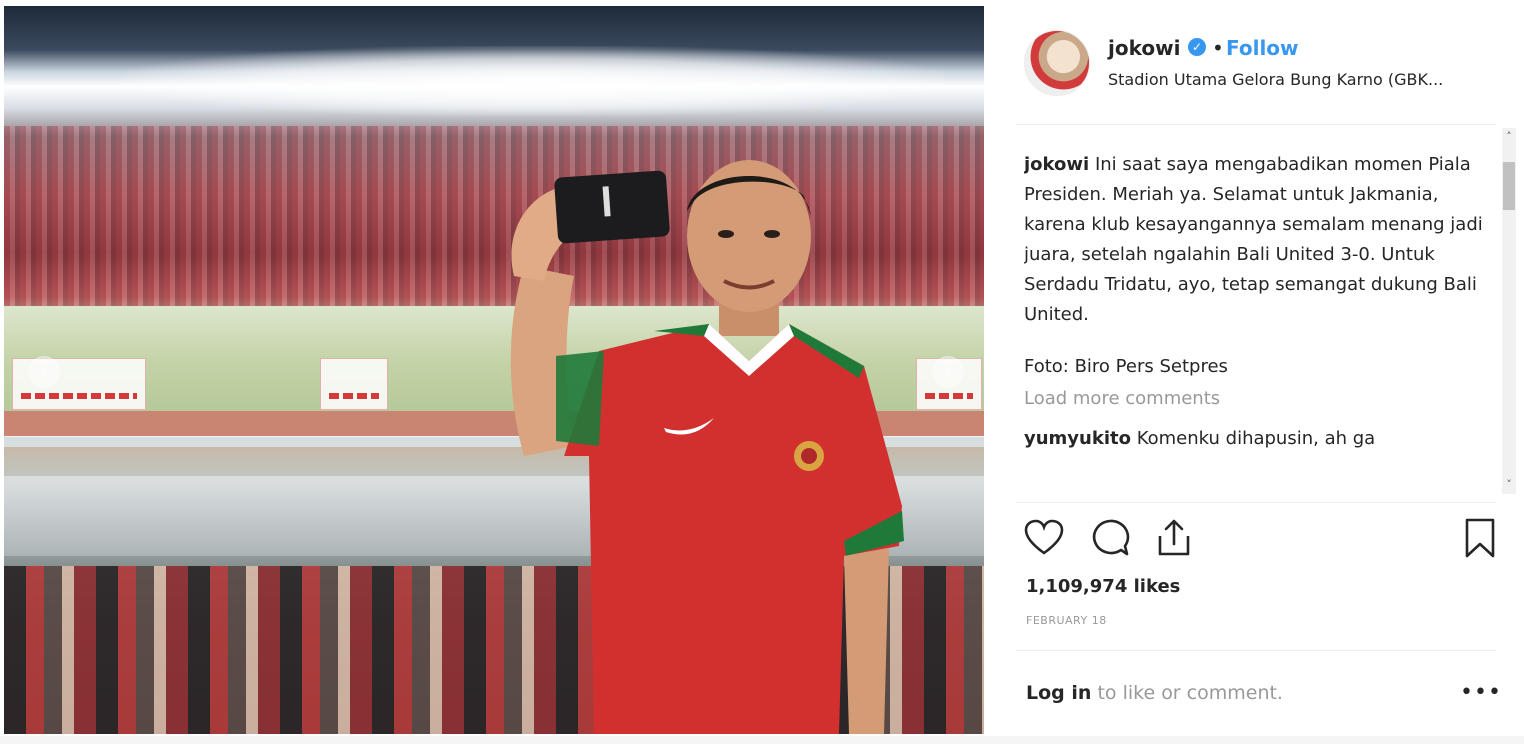 Image resolution: width=1524 pixels, height=744 pixels. I want to click on ad-board, so click(354, 384).